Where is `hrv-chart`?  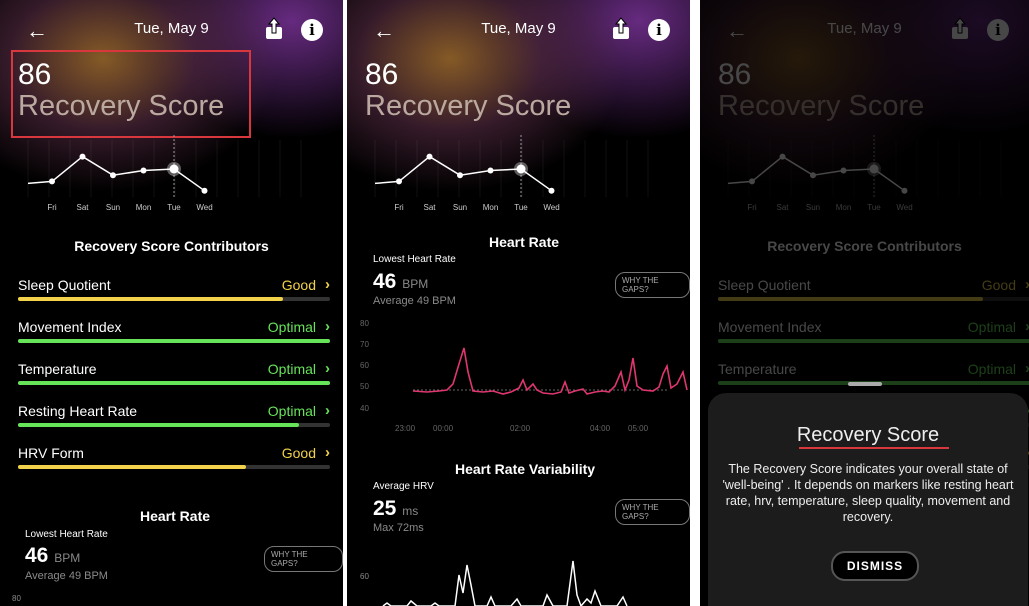 hrv-chart is located at coordinates (518, 580).